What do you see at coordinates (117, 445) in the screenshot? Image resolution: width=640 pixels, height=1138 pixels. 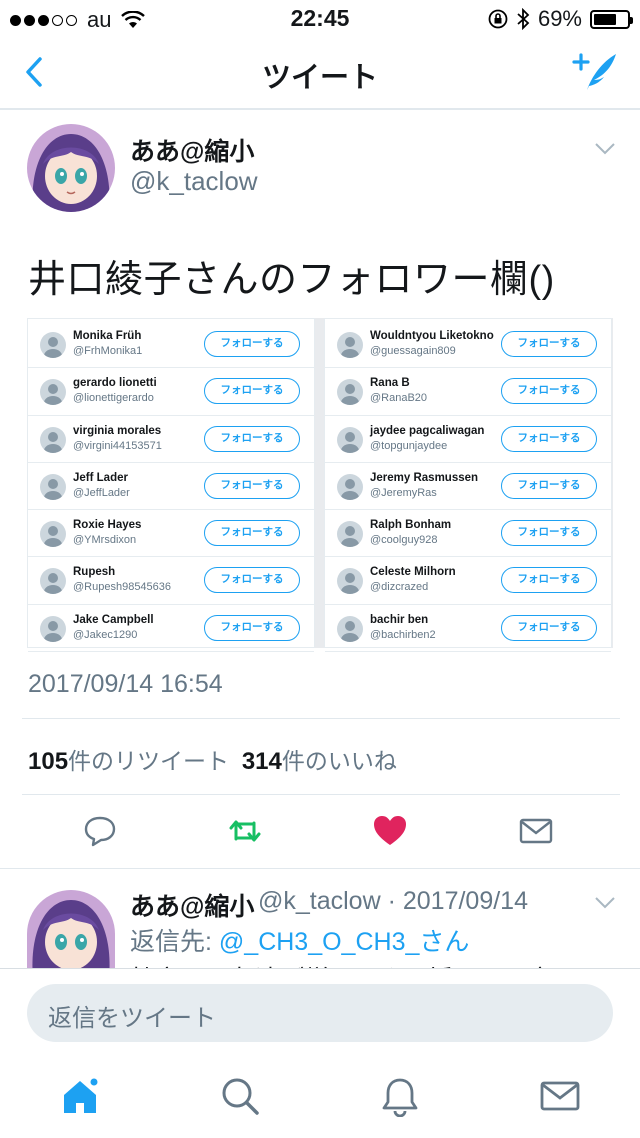 I see `follower-handle: @virgini44153571` at bounding box center [117, 445].